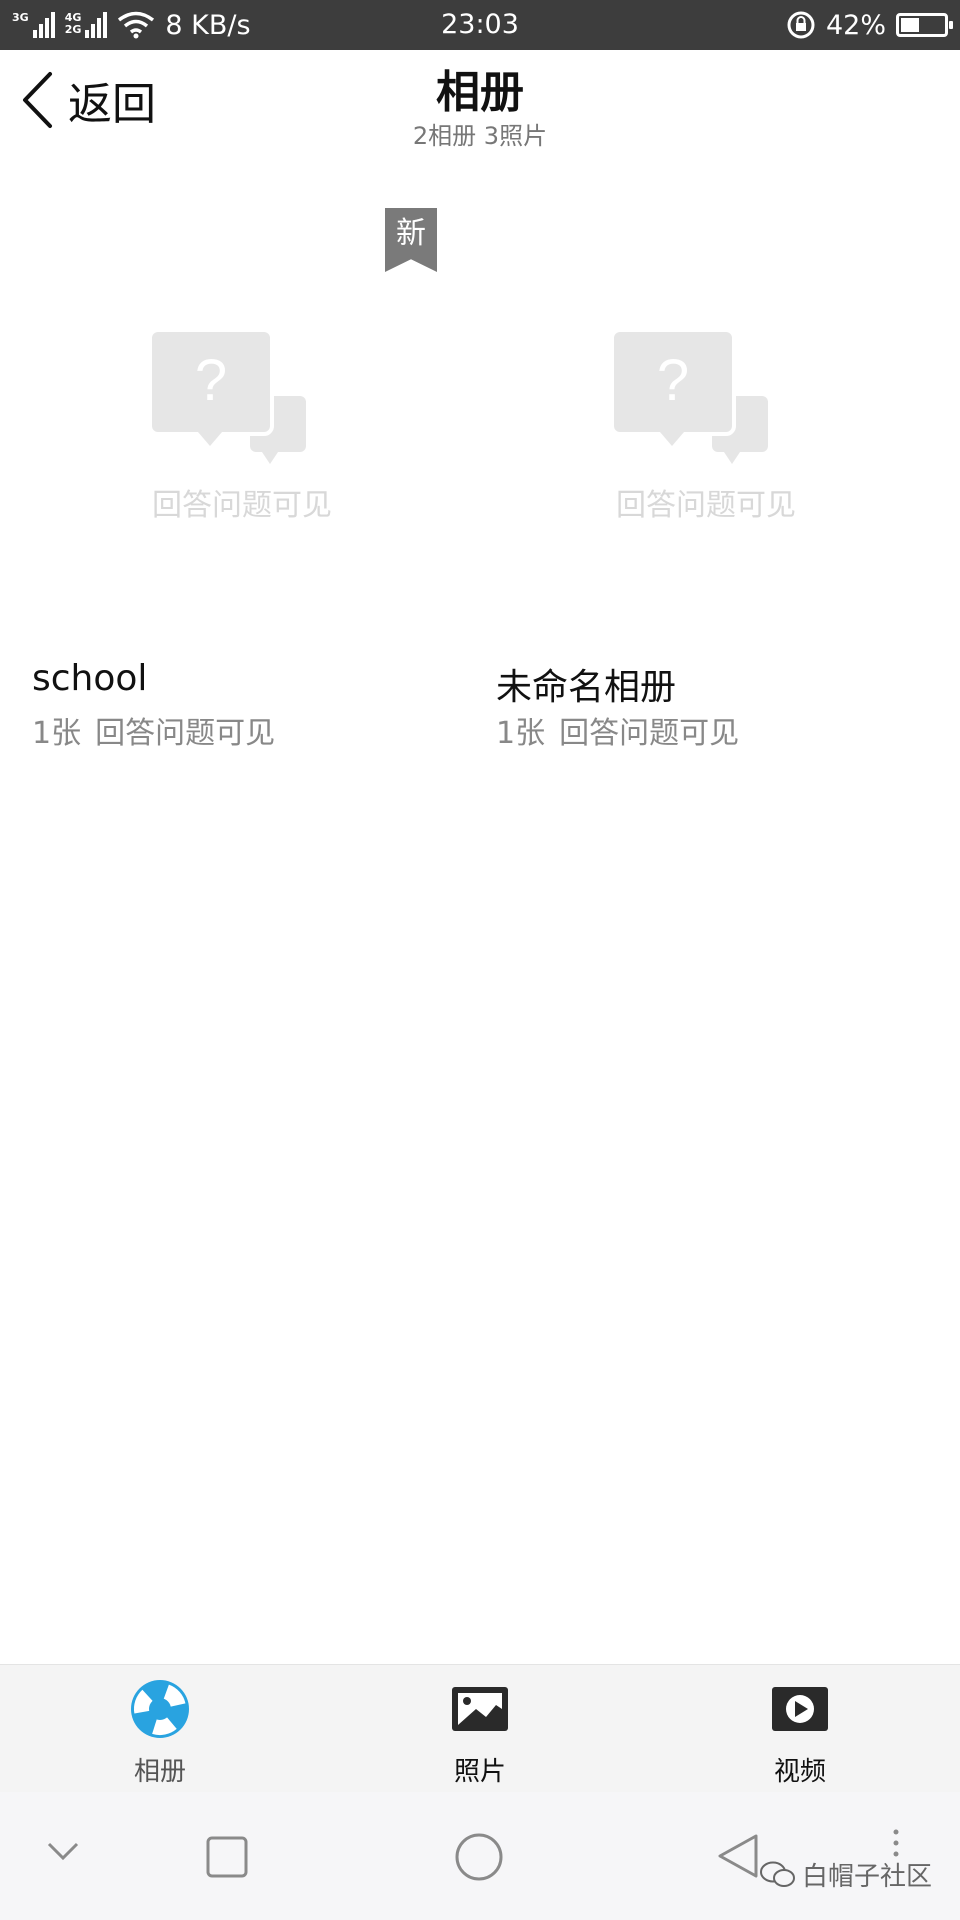 This screenshot has height=1920, width=960. What do you see at coordinates (586, 687) in the screenshot?
I see `album-name: 未命名相册` at bounding box center [586, 687].